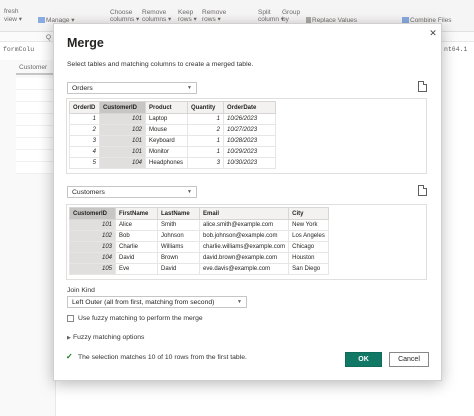 Image resolution: width=474 pixels, height=416 pixels. What do you see at coordinates (166, 119) in the screenshot?
I see `table-cell: Laptop` at bounding box center [166, 119].